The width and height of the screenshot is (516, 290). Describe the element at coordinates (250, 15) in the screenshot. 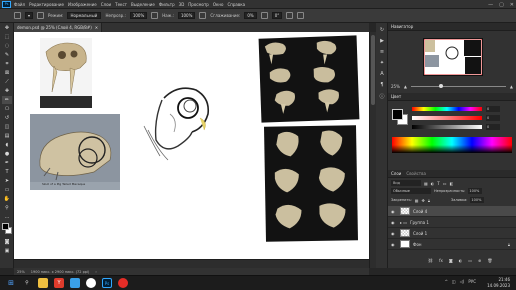

I see `smoothing-field: 0%` at that location.